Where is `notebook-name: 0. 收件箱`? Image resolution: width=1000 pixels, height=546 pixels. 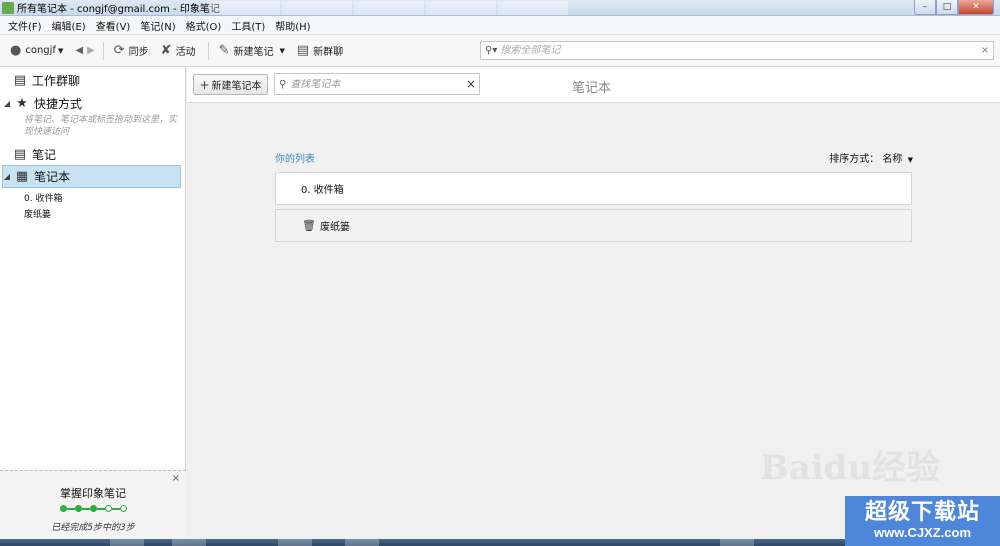 notebook-name: 0. 收件箱 is located at coordinates (322, 190).